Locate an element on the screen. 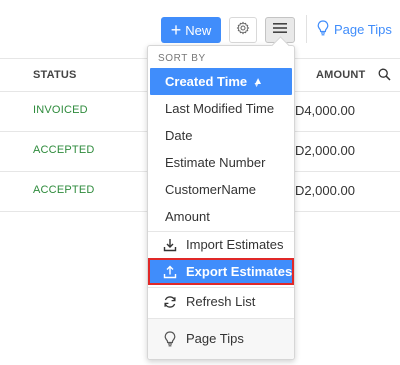 The height and width of the screenshot is (365, 400). download-icon is located at coordinates (170, 245).